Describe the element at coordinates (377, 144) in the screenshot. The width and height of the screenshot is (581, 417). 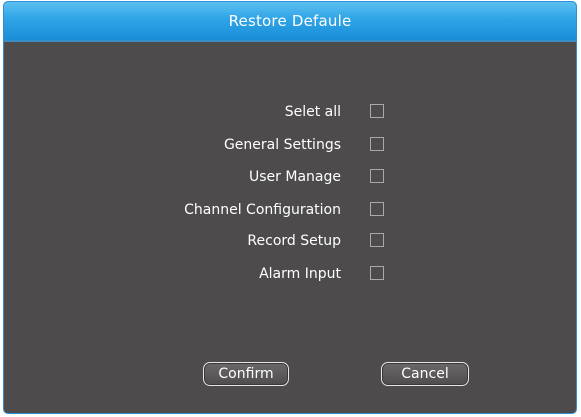
I see `general-settings-checkbox` at that location.